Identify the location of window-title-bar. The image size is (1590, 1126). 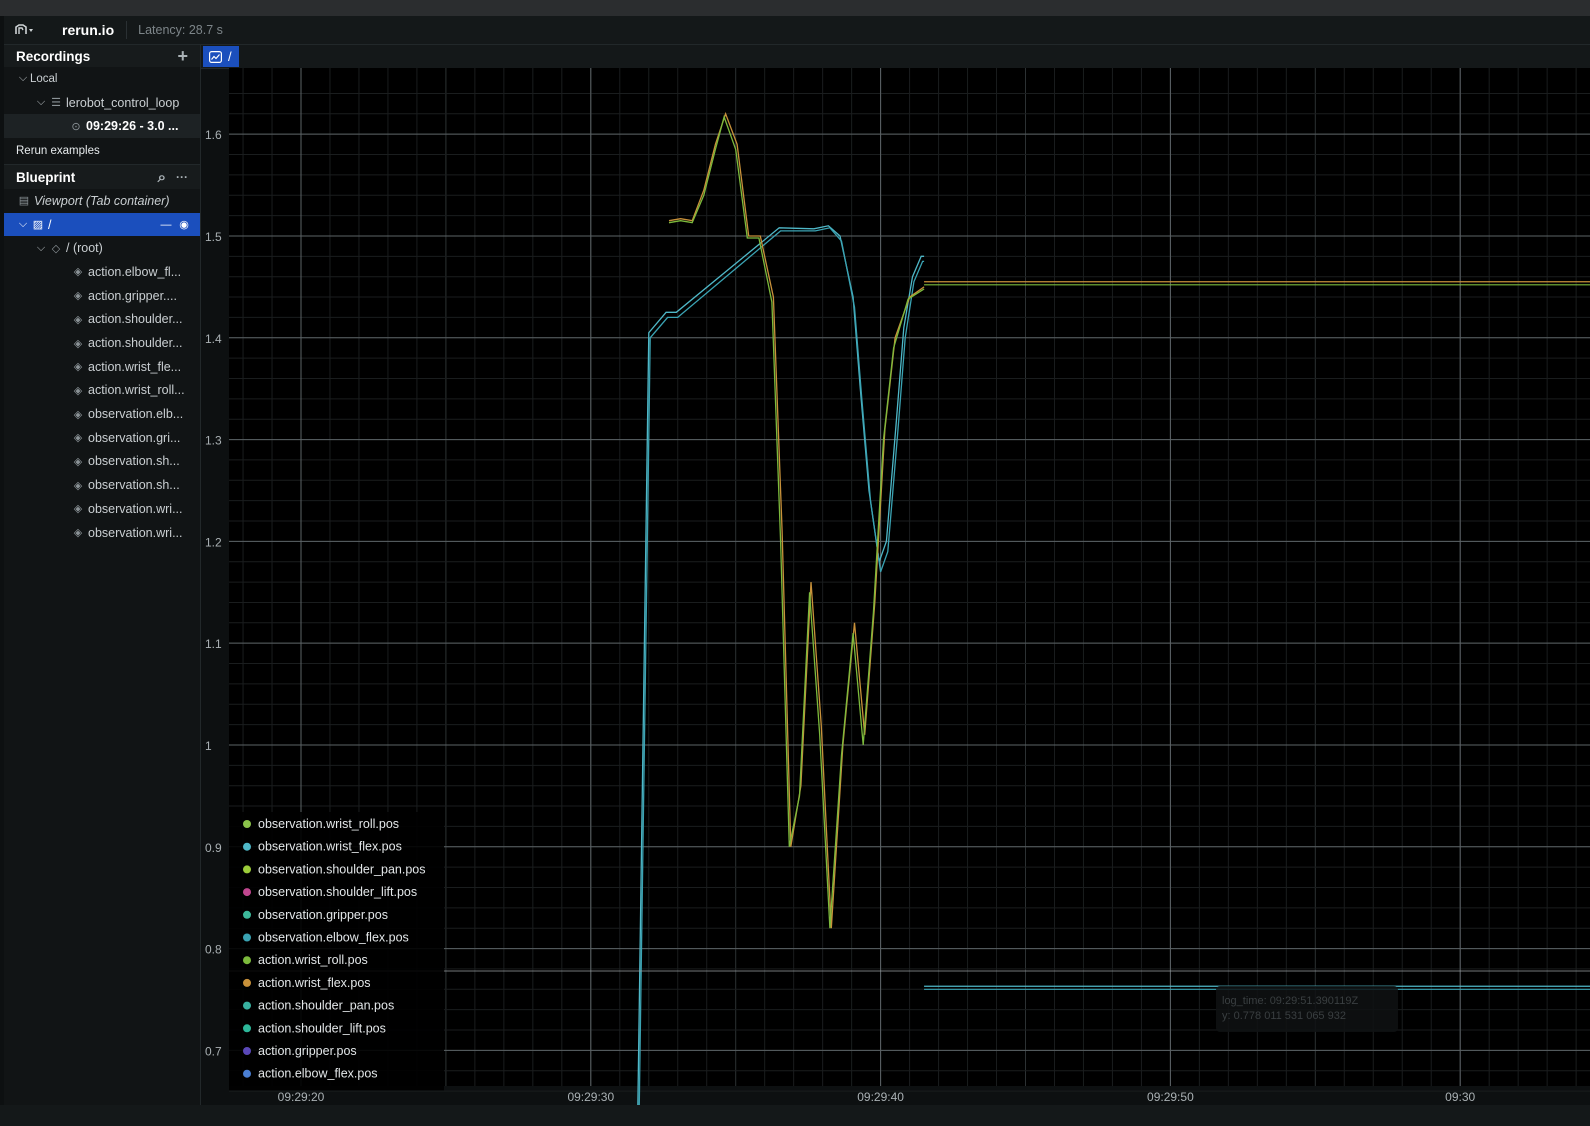
(795, 8).